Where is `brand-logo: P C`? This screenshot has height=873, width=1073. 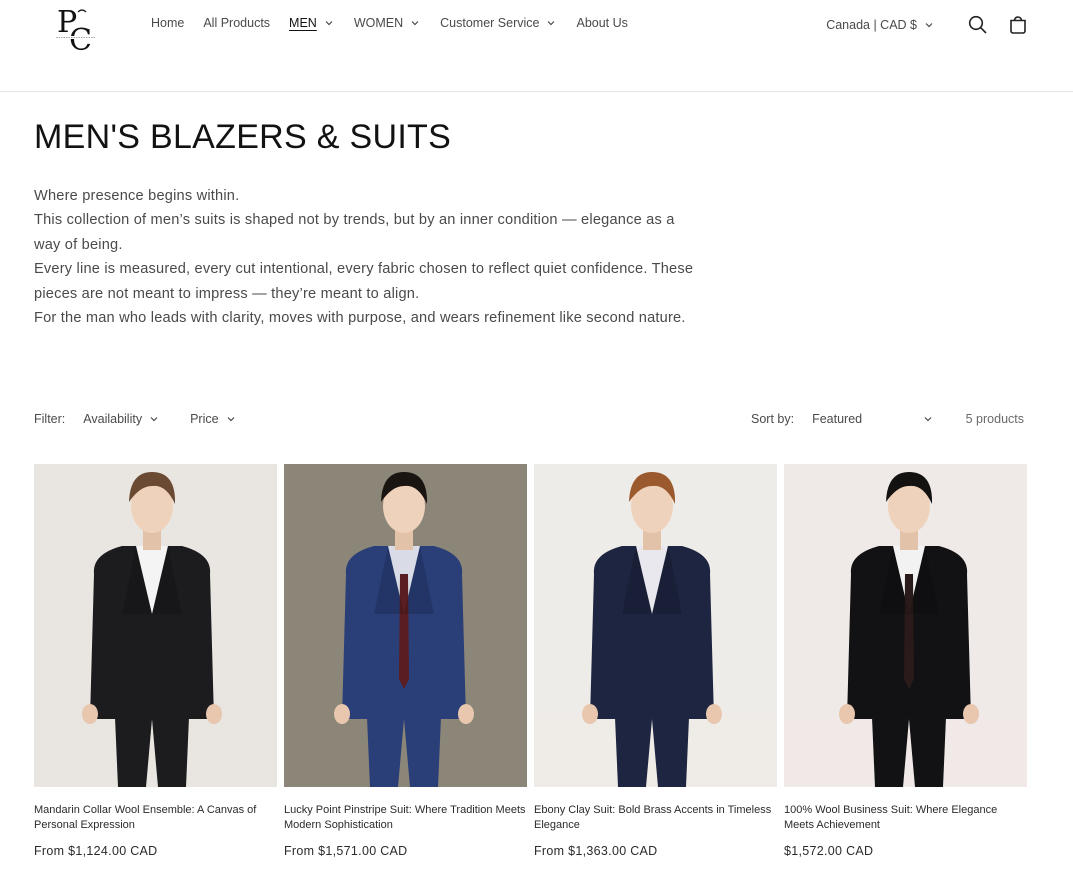 brand-logo: P C is located at coordinates (76, 30).